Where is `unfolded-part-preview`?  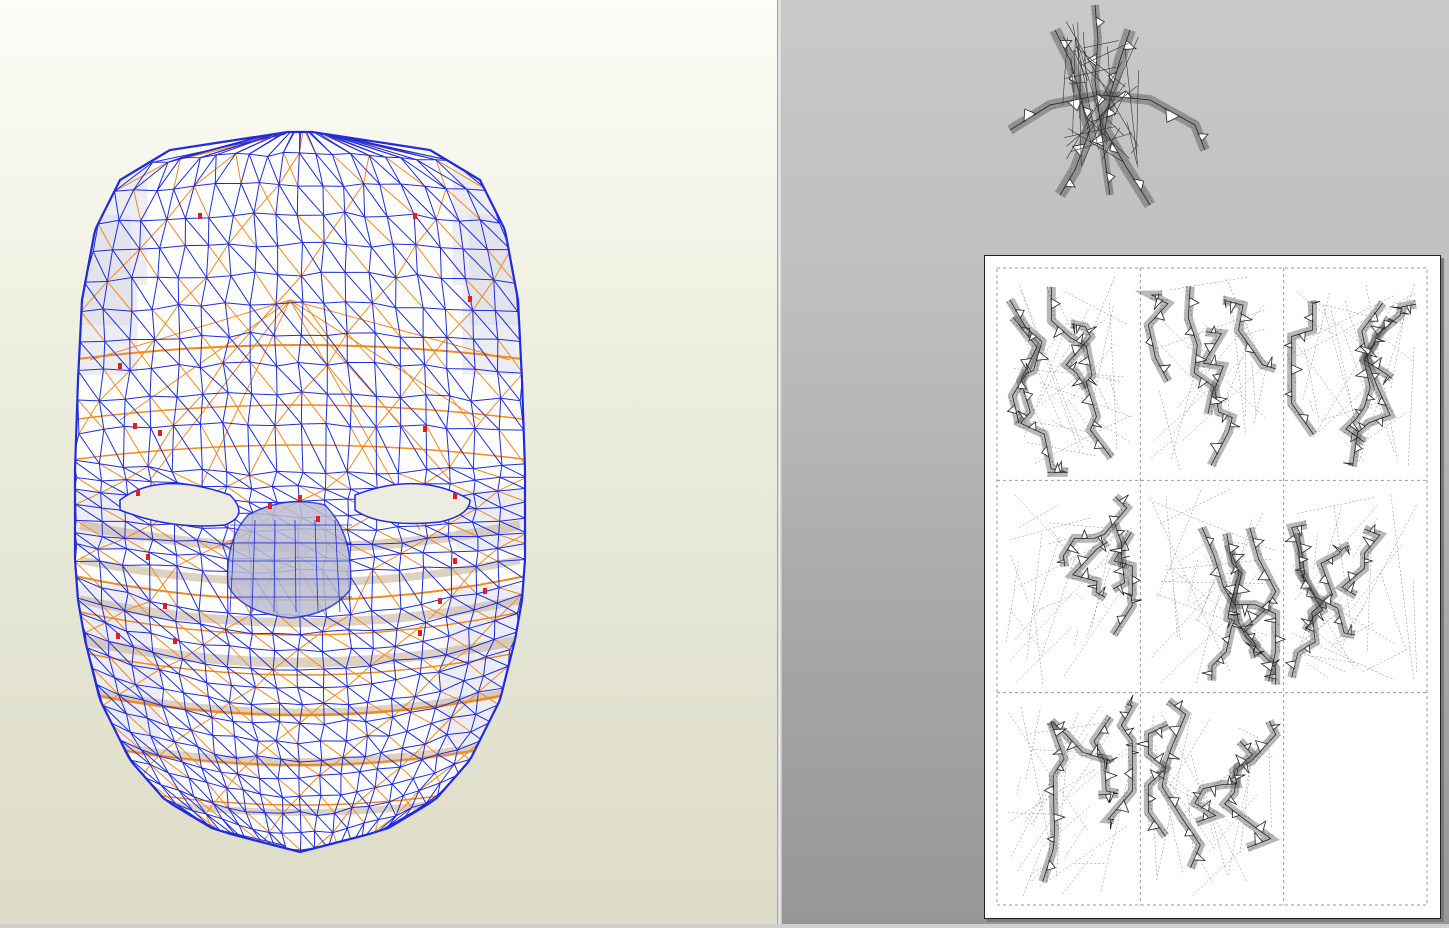
unfolded-part-preview is located at coordinates (1107, 115).